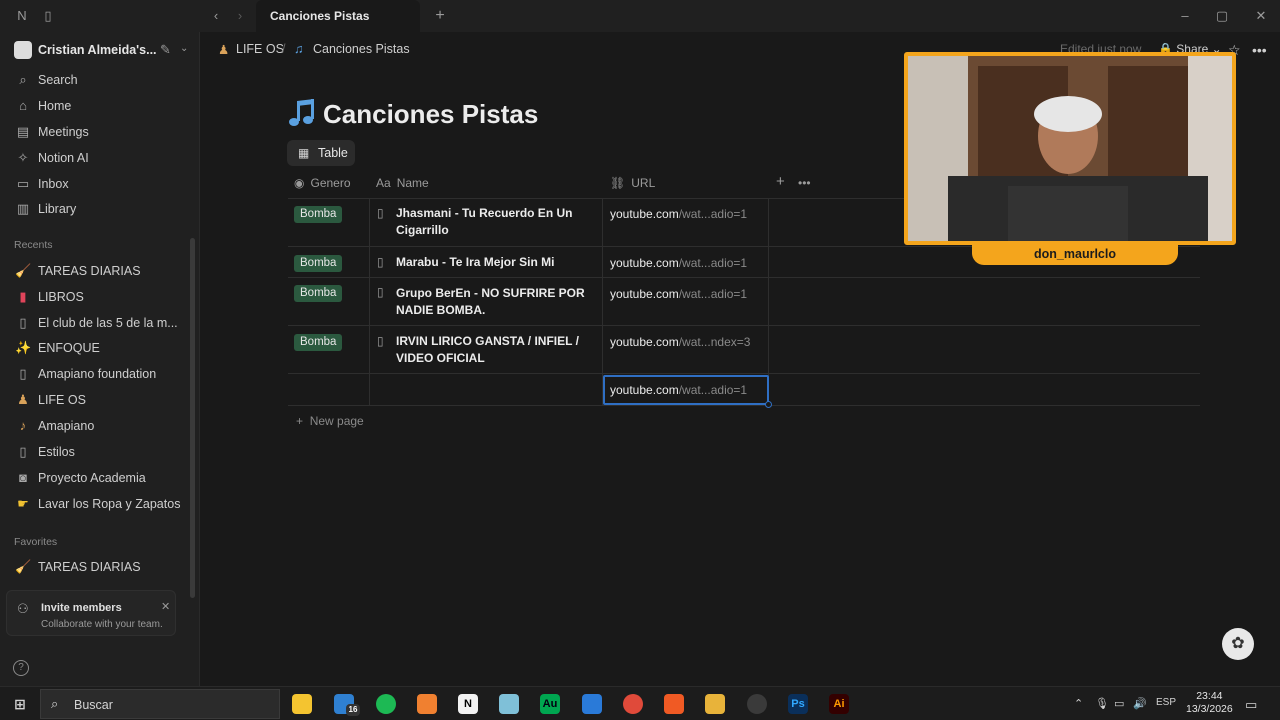 This screenshot has height=720, width=1280. Describe the element at coordinates (165, 50) in the screenshot. I see `new-page-icon: ✎` at that location.